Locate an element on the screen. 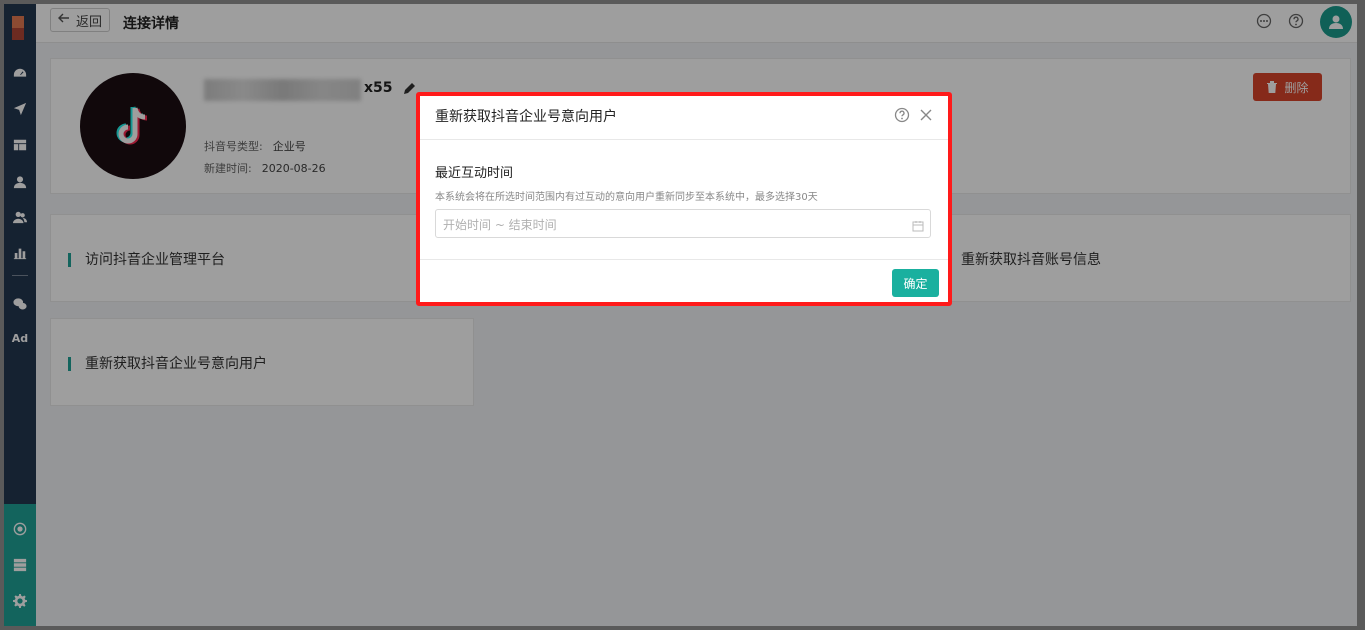 The image size is (1365, 630). field-hint: 本系统会将在所选时间范围内有过互动的意向用户重新同步至本系统中，最多选择30天 is located at coordinates (626, 197).